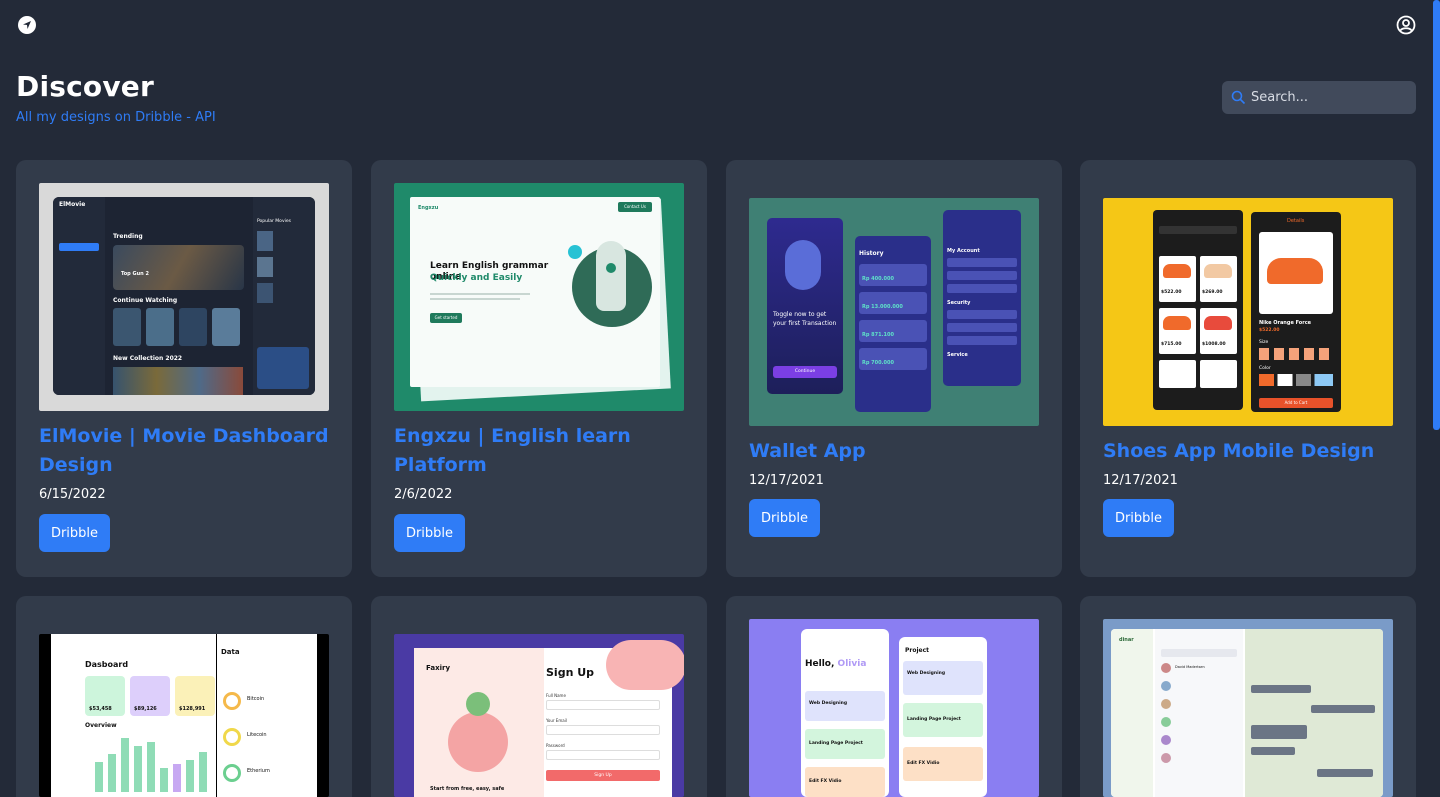 The image size is (1440, 797). I want to click on preview-project-title: Project, so click(917, 650).